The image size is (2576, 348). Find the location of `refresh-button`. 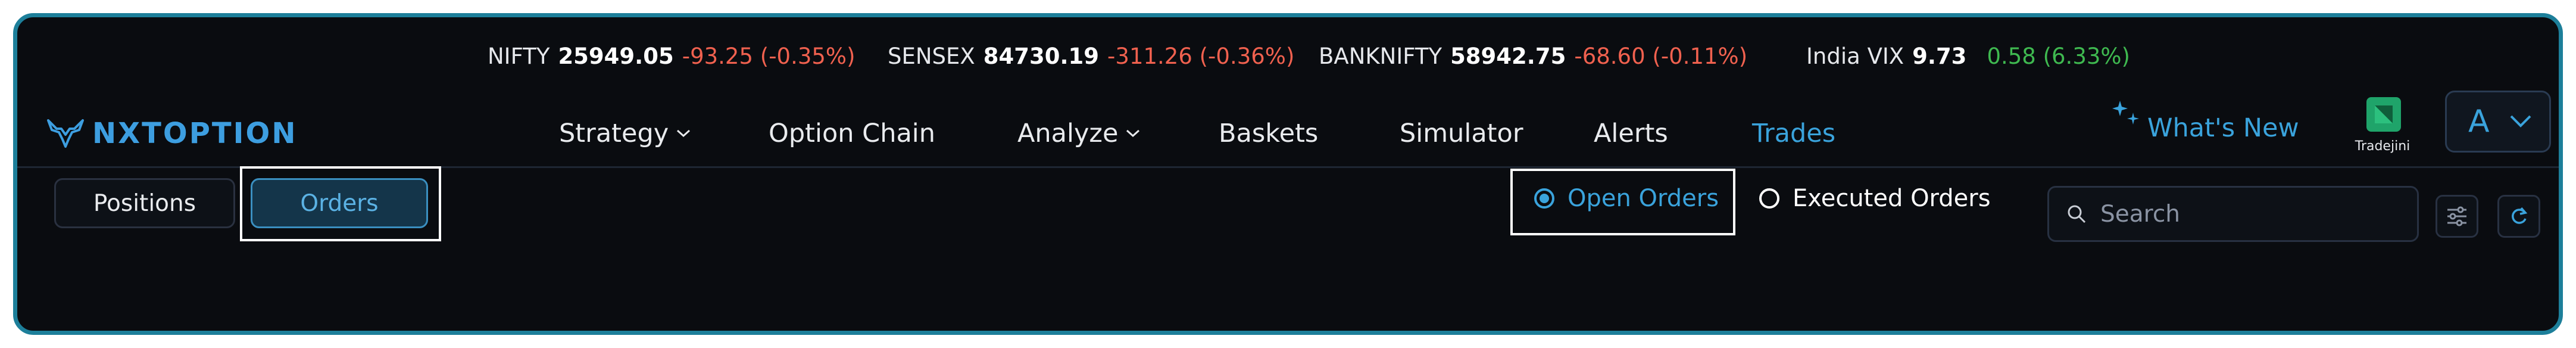

refresh-button is located at coordinates (2518, 217).